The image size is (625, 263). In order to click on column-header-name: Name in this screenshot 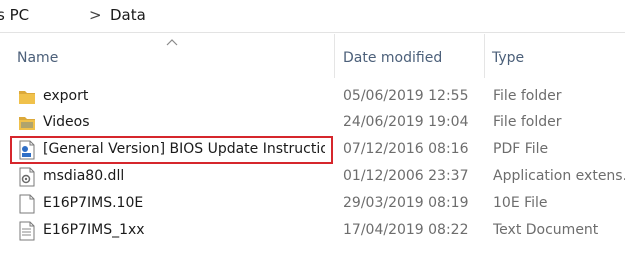, I will do `click(37, 58)`.